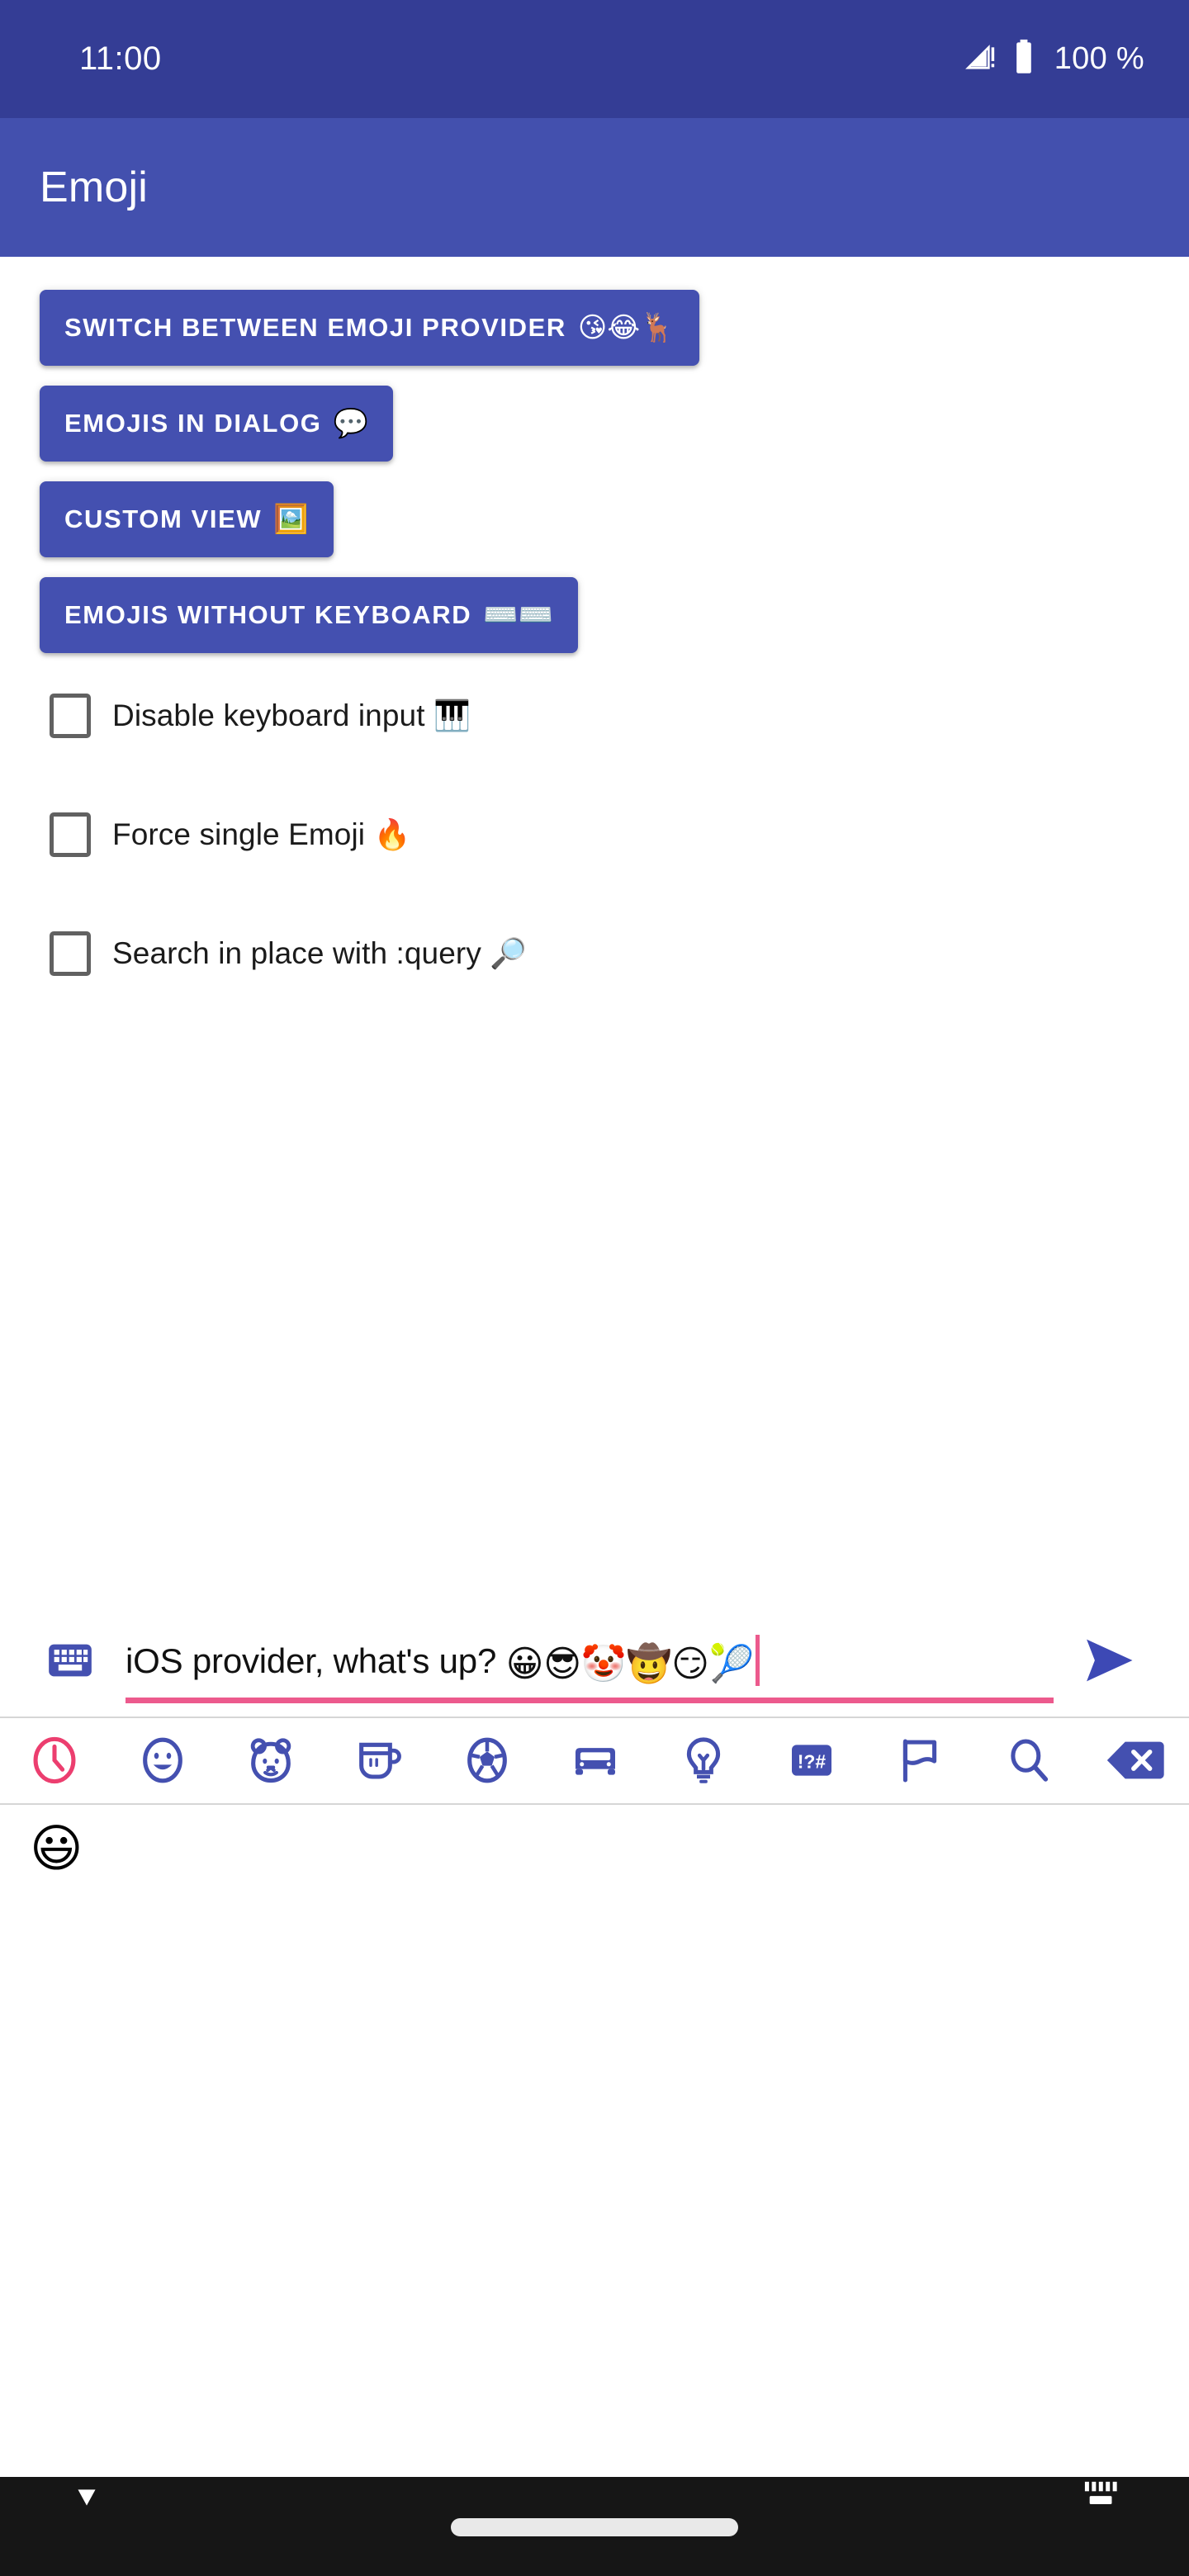  Describe the element at coordinates (162, 1760) in the screenshot. I see `tab-smileys` at that location.